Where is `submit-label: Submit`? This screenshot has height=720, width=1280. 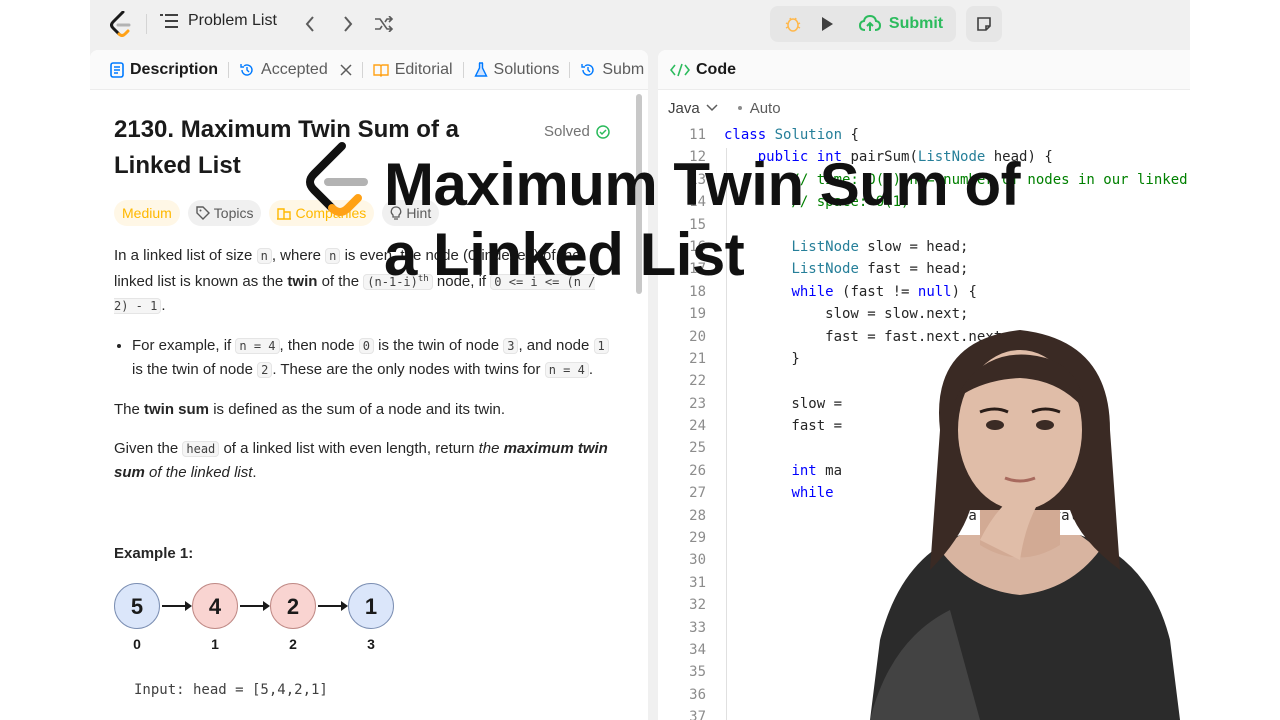 submit-label: Submit is located at coordinates (916, 23).